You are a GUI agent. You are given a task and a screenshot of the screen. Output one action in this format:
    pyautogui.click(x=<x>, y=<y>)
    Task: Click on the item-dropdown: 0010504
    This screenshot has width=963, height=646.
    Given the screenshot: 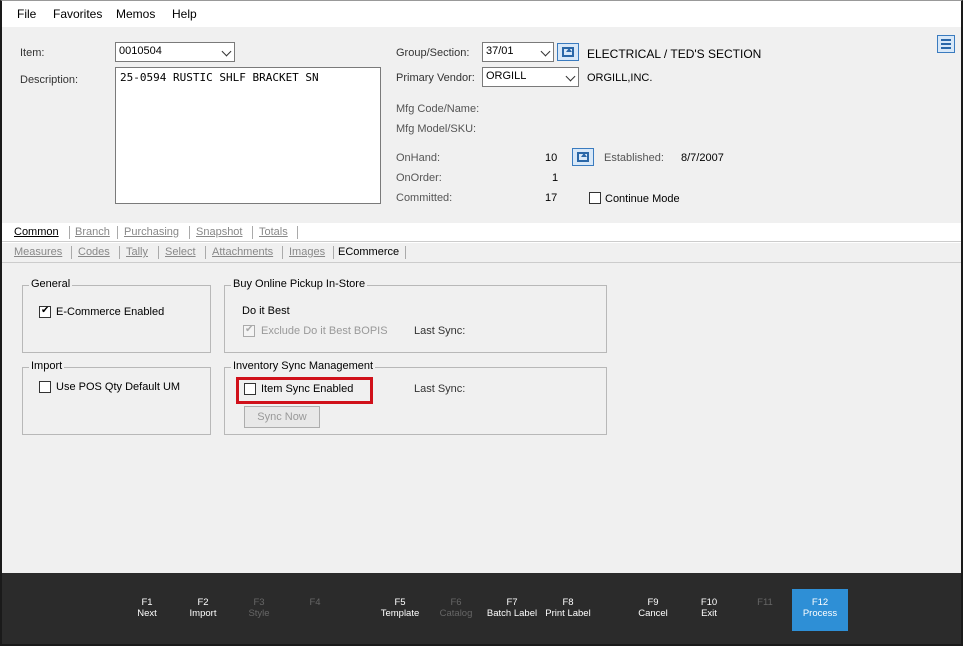 What is the action you would take?
    pyautogui.click(x=175, y=52)
    